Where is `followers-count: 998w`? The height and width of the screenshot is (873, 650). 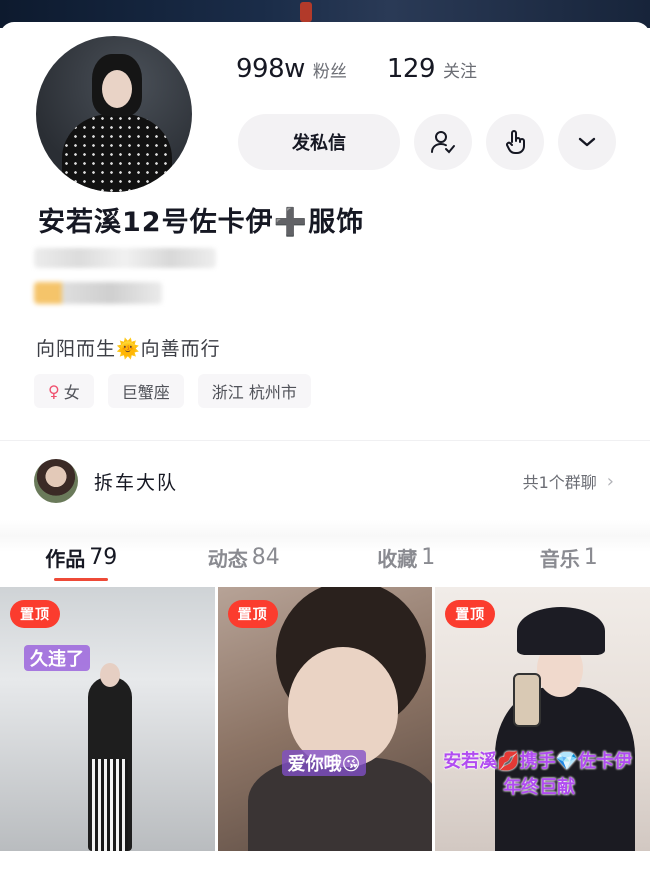
followers-count: 998w is located at coordinates (270, 69).